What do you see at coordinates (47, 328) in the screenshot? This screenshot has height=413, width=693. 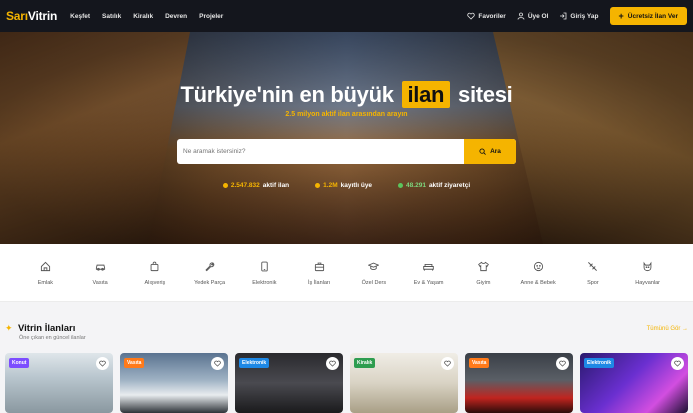 I see `showcase-title: Vitrin İlanları` at bounding box center [47, 328].